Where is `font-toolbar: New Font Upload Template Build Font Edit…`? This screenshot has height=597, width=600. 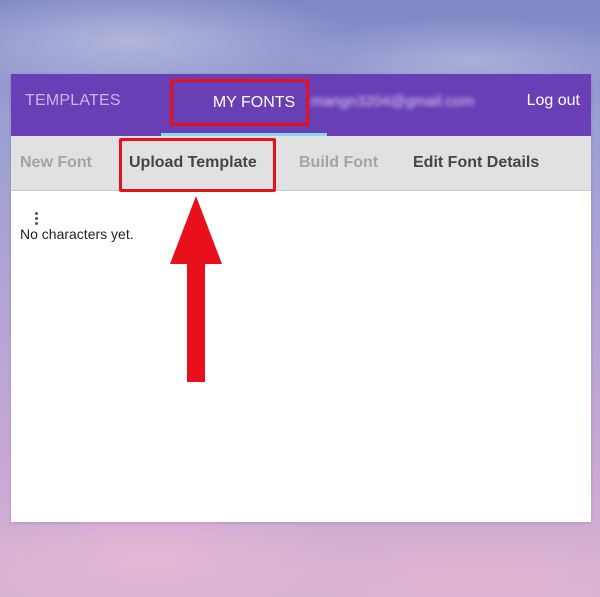 font-toolbar: New Font Upload Template Build Font Edit… is located at coordinates (301, 163).